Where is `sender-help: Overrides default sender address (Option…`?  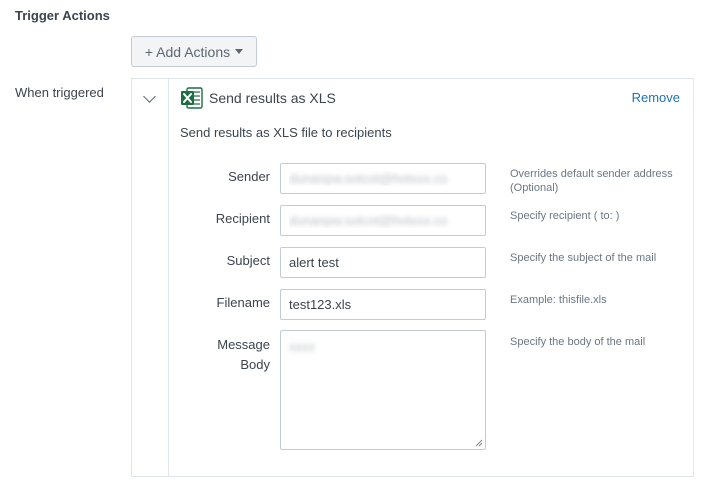 sender-help: Overrides default sender address (Option… is located at coordinates (591, 181).